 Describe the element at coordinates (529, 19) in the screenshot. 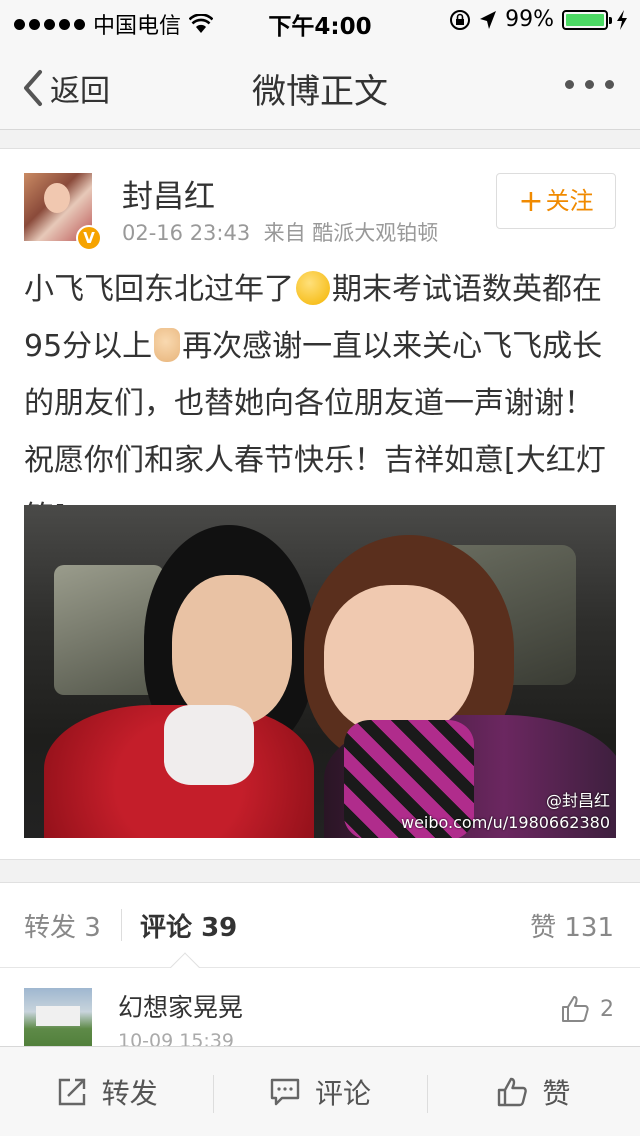

I see `battery-percent: 99%` at that location.